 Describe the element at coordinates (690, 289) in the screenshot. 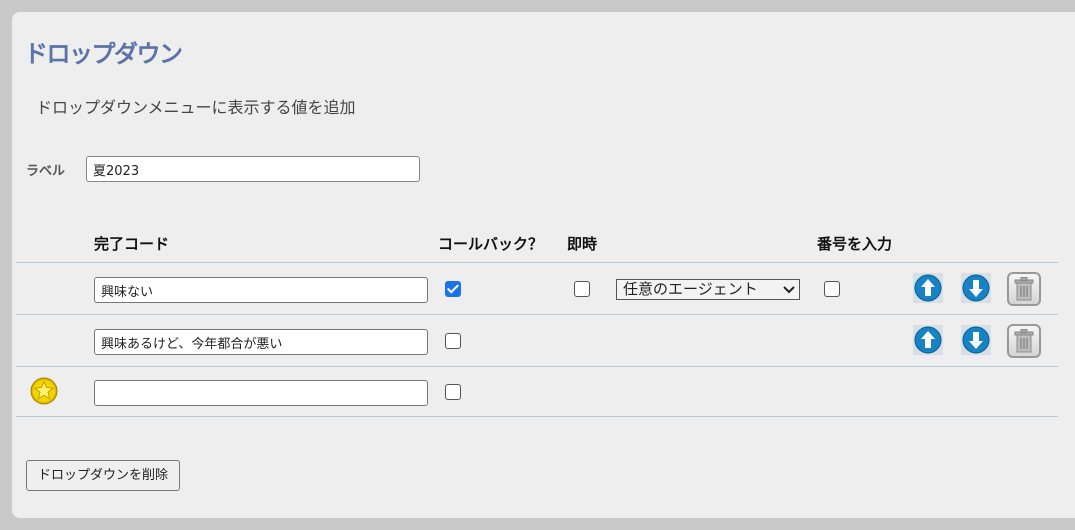

I see `agent-select-value: 任意のエージェント` at that location.